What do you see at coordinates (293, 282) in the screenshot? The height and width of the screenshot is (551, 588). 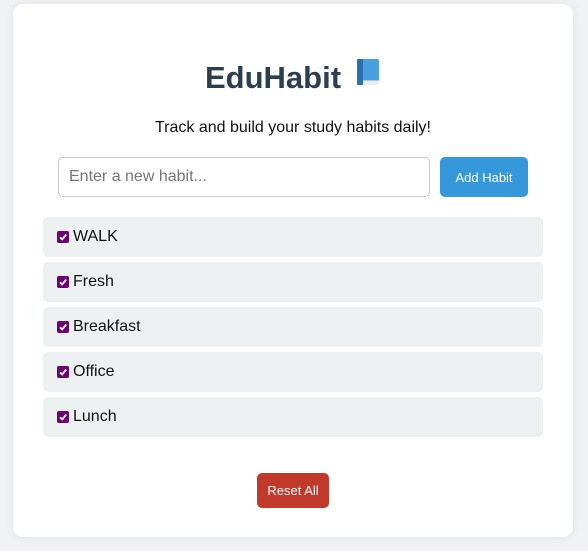 I see `habit-item: Fresh` at bounding box center [293, 282].